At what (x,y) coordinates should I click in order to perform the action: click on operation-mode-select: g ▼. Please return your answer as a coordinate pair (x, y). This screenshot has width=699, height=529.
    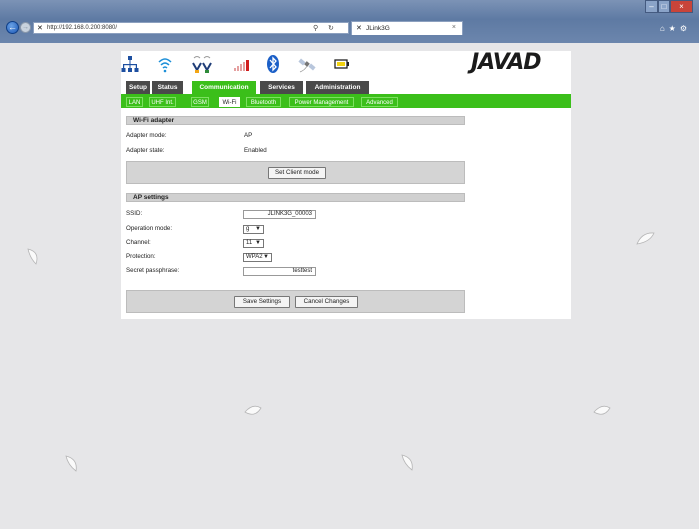
    Looking at the image, I should click on (253, 229).